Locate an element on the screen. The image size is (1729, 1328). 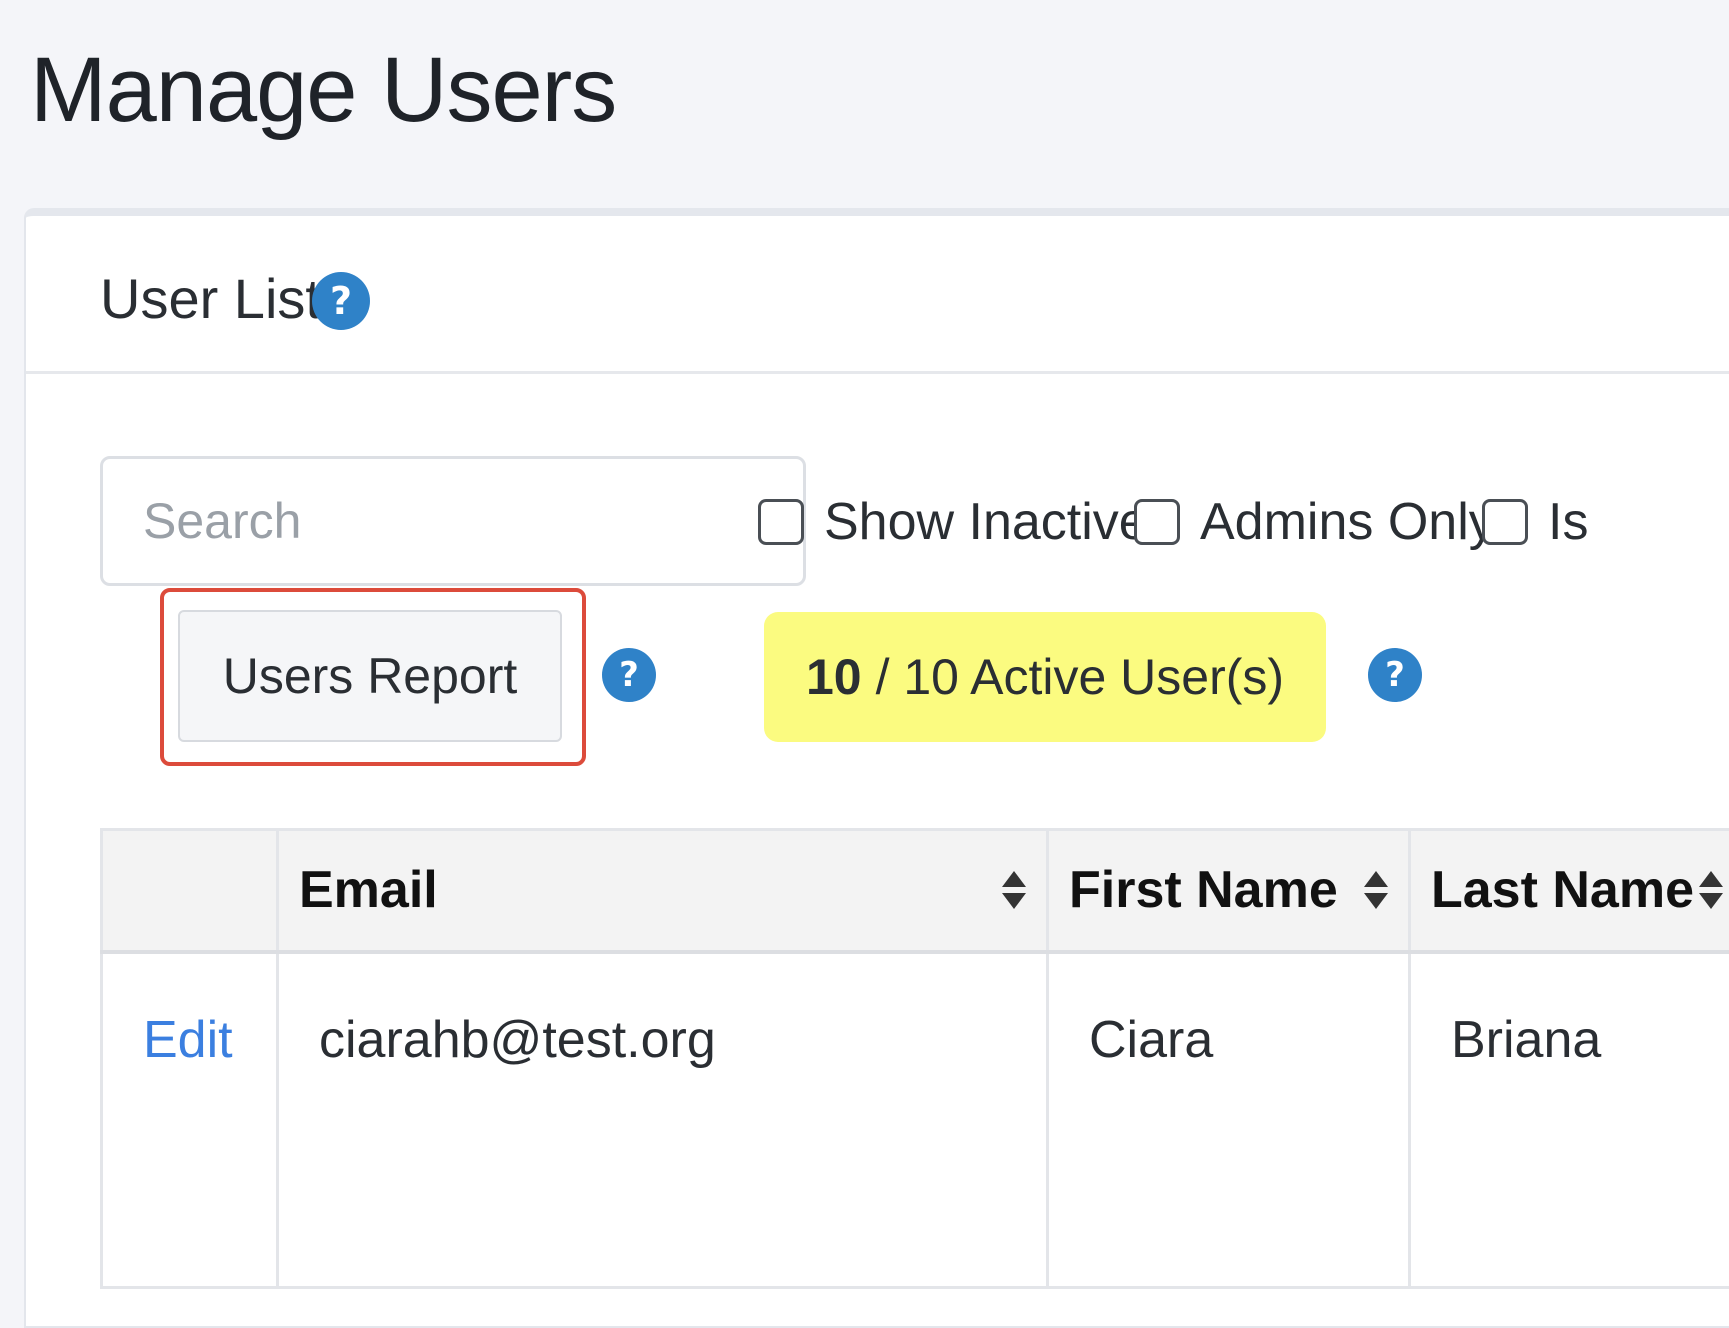
active-users-badge: 10 / 10 Active User(s) is located at coordinates (1045, 677).